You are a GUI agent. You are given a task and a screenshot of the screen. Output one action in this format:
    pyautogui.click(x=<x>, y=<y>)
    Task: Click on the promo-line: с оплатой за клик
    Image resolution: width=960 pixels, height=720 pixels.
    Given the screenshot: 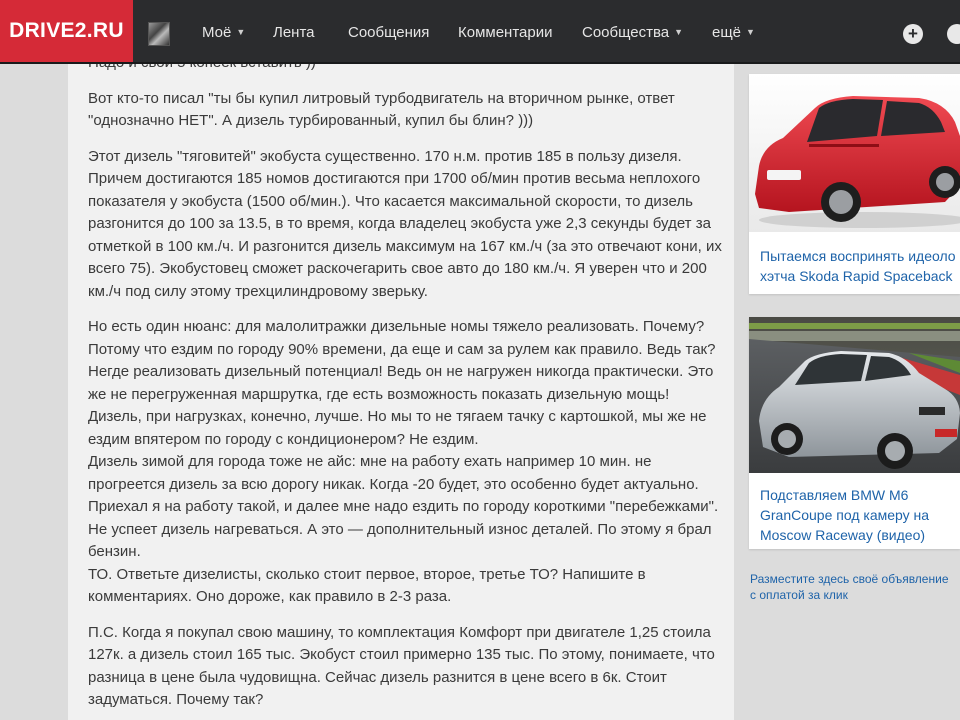 What is the action you would take?
    pyautogui.click(x=855, y=595)
    